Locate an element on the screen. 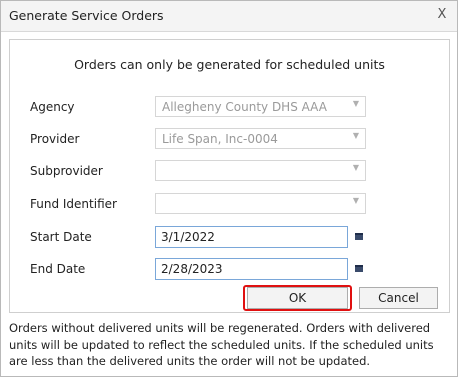 The width and height of the screenshot is (458, 377). end-date-label: End Date is located at coordinates (58, 269).